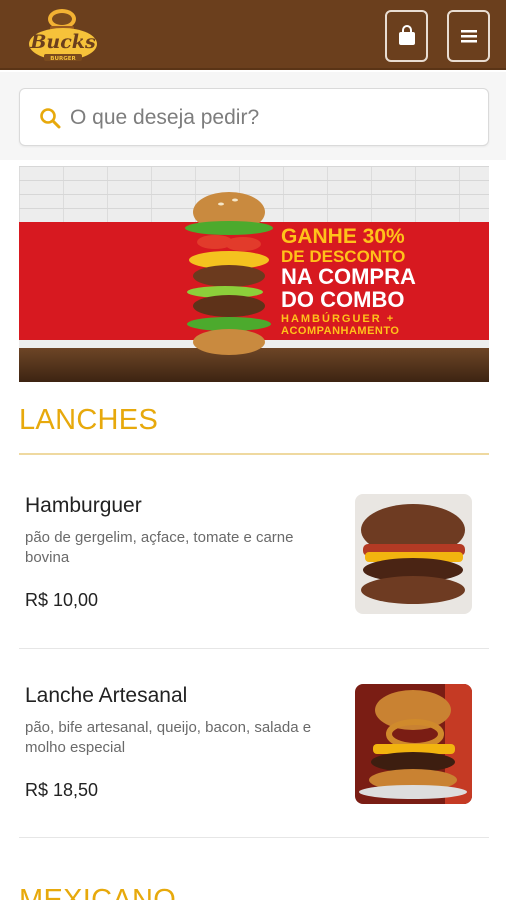 This screenshot has height=900, width=506. What do you see at coordinates (98, 892) in the screenshot?
I see `section-title-mexicano: MEXICANO` at bounding box center [98, 892].